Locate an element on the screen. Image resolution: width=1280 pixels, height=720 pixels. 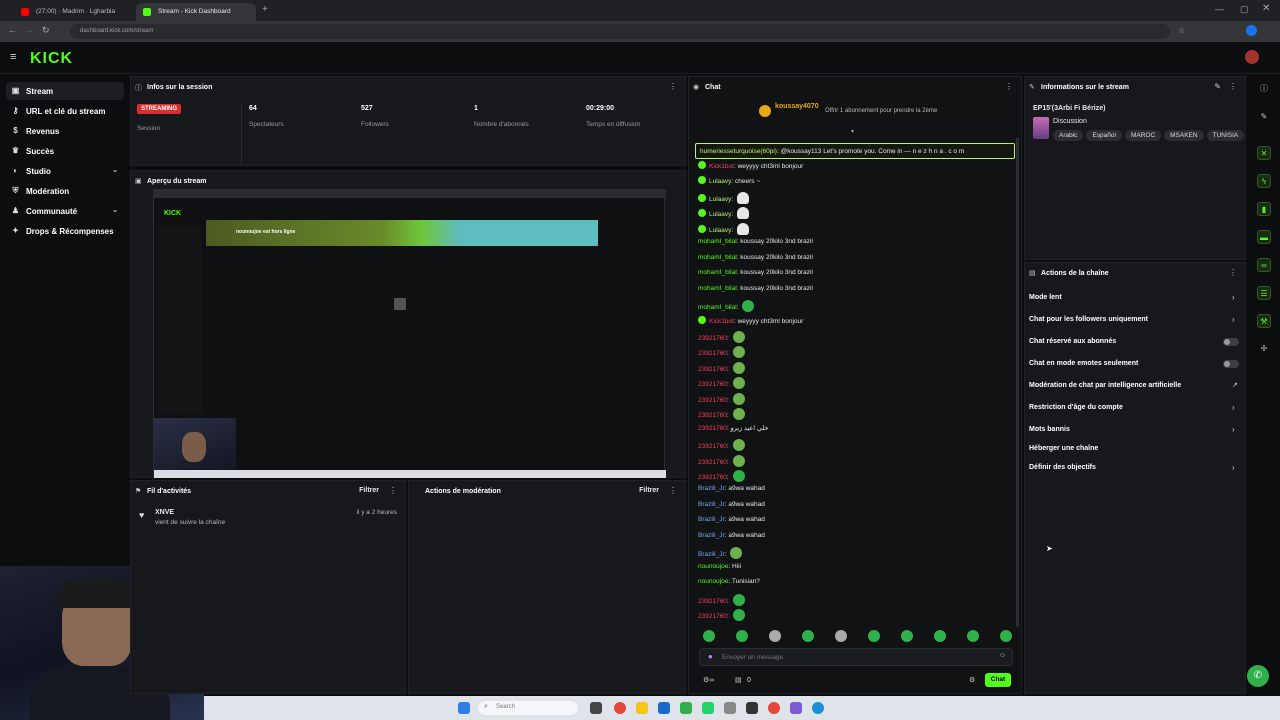
sidebar-item-succes: ♛ Succès is located at coordinates (65, 151).